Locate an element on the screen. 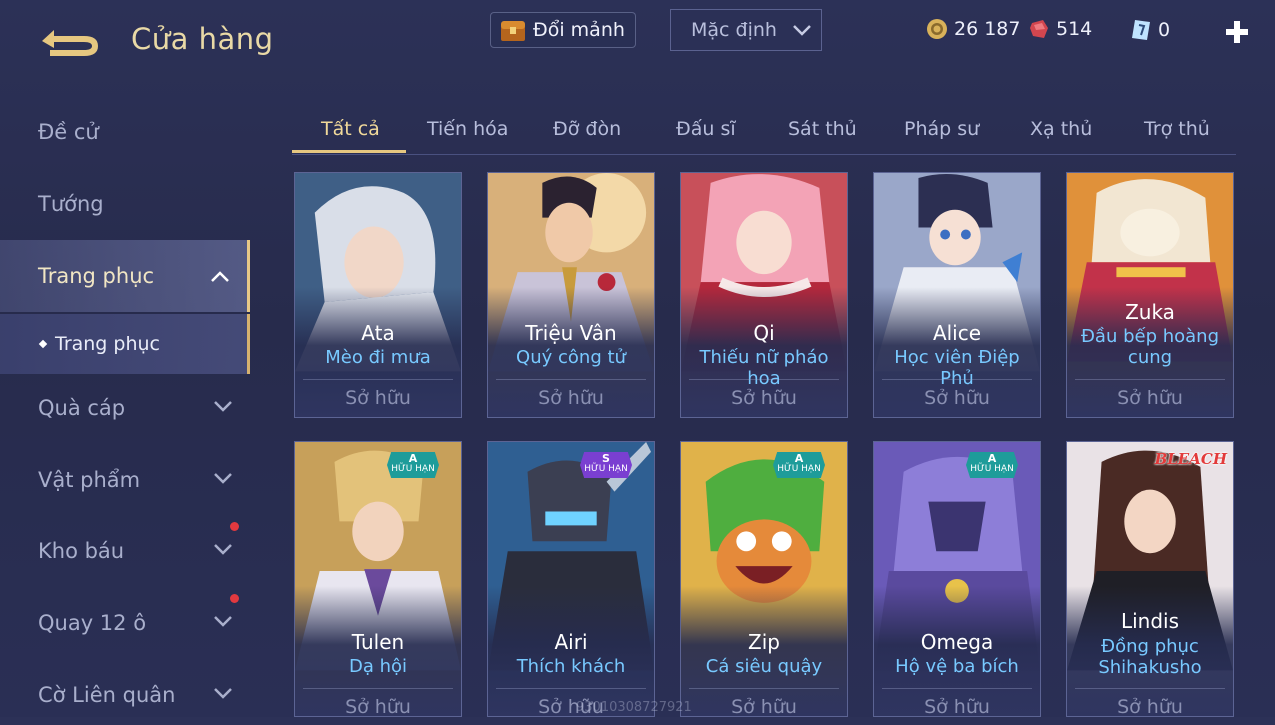 The image size is (1275, 725). hero-name: Qi is located at coordinates (764, 333).